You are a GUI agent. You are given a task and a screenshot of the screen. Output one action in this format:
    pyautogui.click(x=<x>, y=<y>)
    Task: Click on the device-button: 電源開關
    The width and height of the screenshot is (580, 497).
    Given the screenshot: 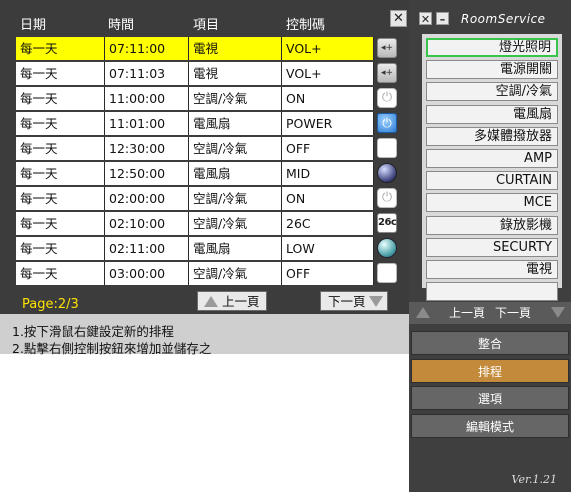 What is the action you would take?
    pyautogui.click(x=492, y=70)
    